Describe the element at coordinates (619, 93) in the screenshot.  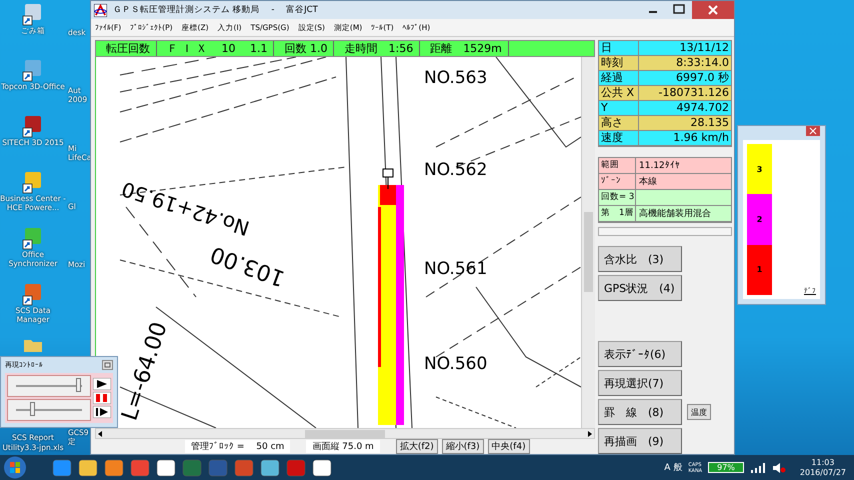
I see `info-label: 公共 X` at that location.